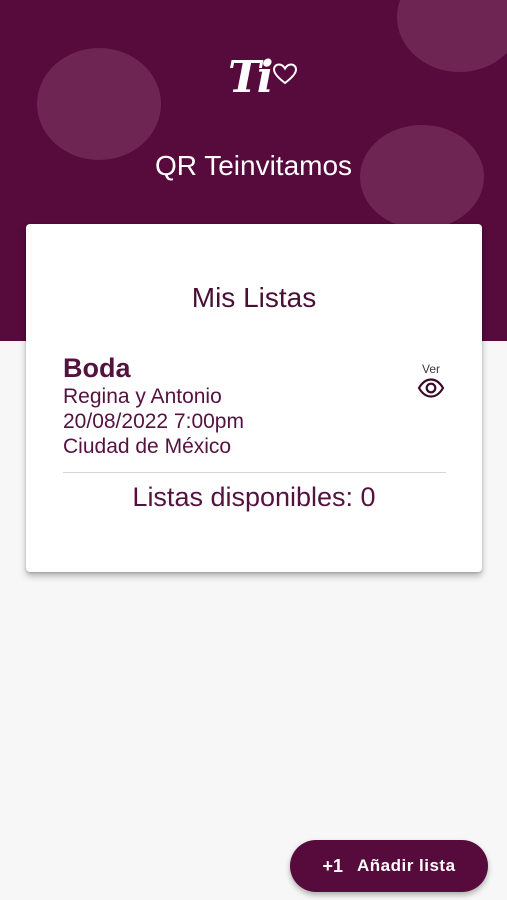 Image resolution: width=507 pixels, height=900 pixels. Describe the element at coordinates (406, 865) in the screenshot. I see `add-list-label: Añadir lista` at that location.